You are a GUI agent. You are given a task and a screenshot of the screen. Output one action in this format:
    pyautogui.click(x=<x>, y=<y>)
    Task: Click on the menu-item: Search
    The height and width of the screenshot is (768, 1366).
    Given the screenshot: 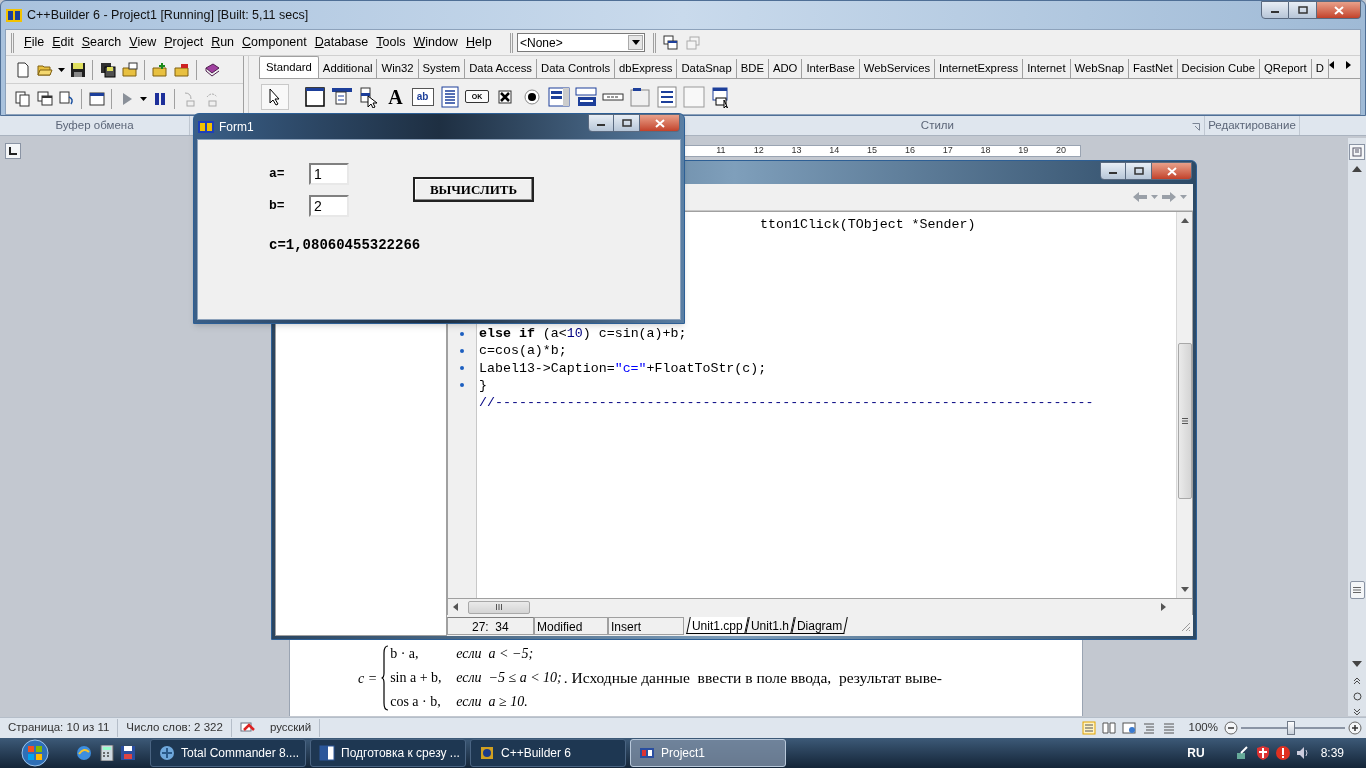 What is the action you would take?
    pyautogui.click(x=101, y=42)
    